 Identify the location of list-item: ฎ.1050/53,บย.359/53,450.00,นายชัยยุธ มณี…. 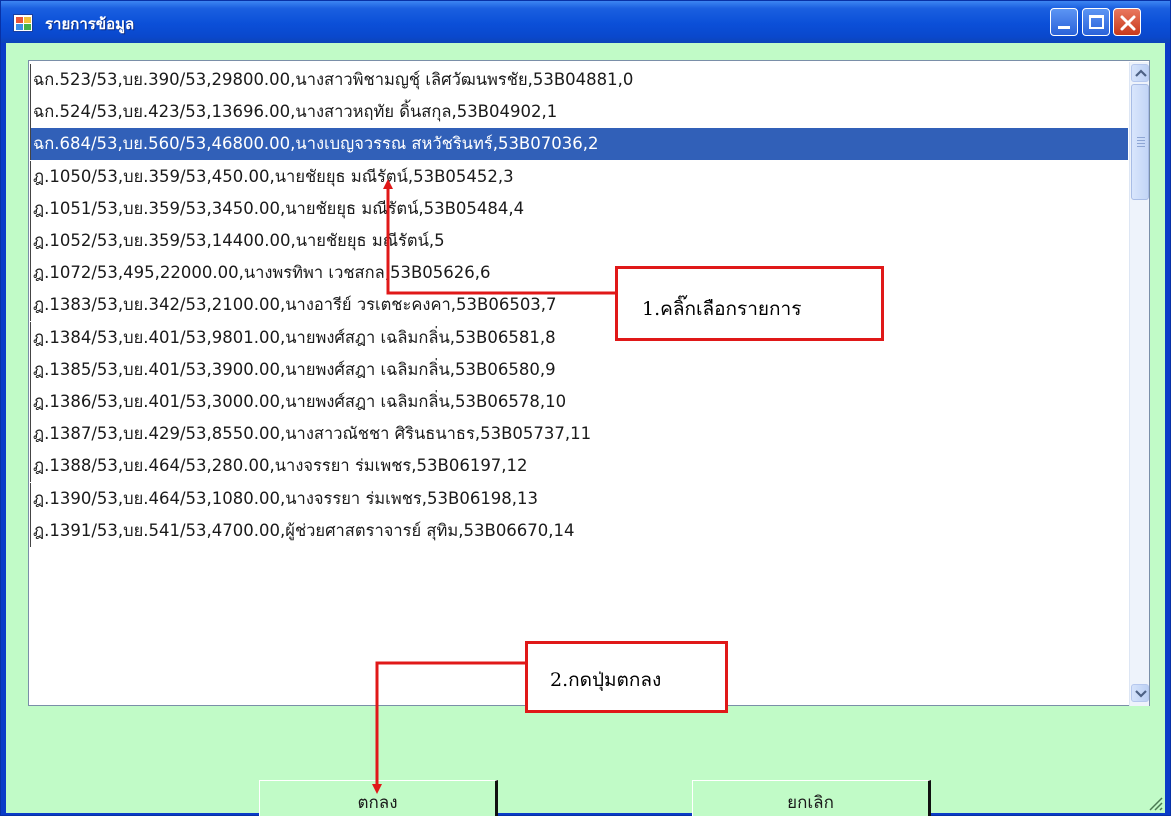
(579, 176).